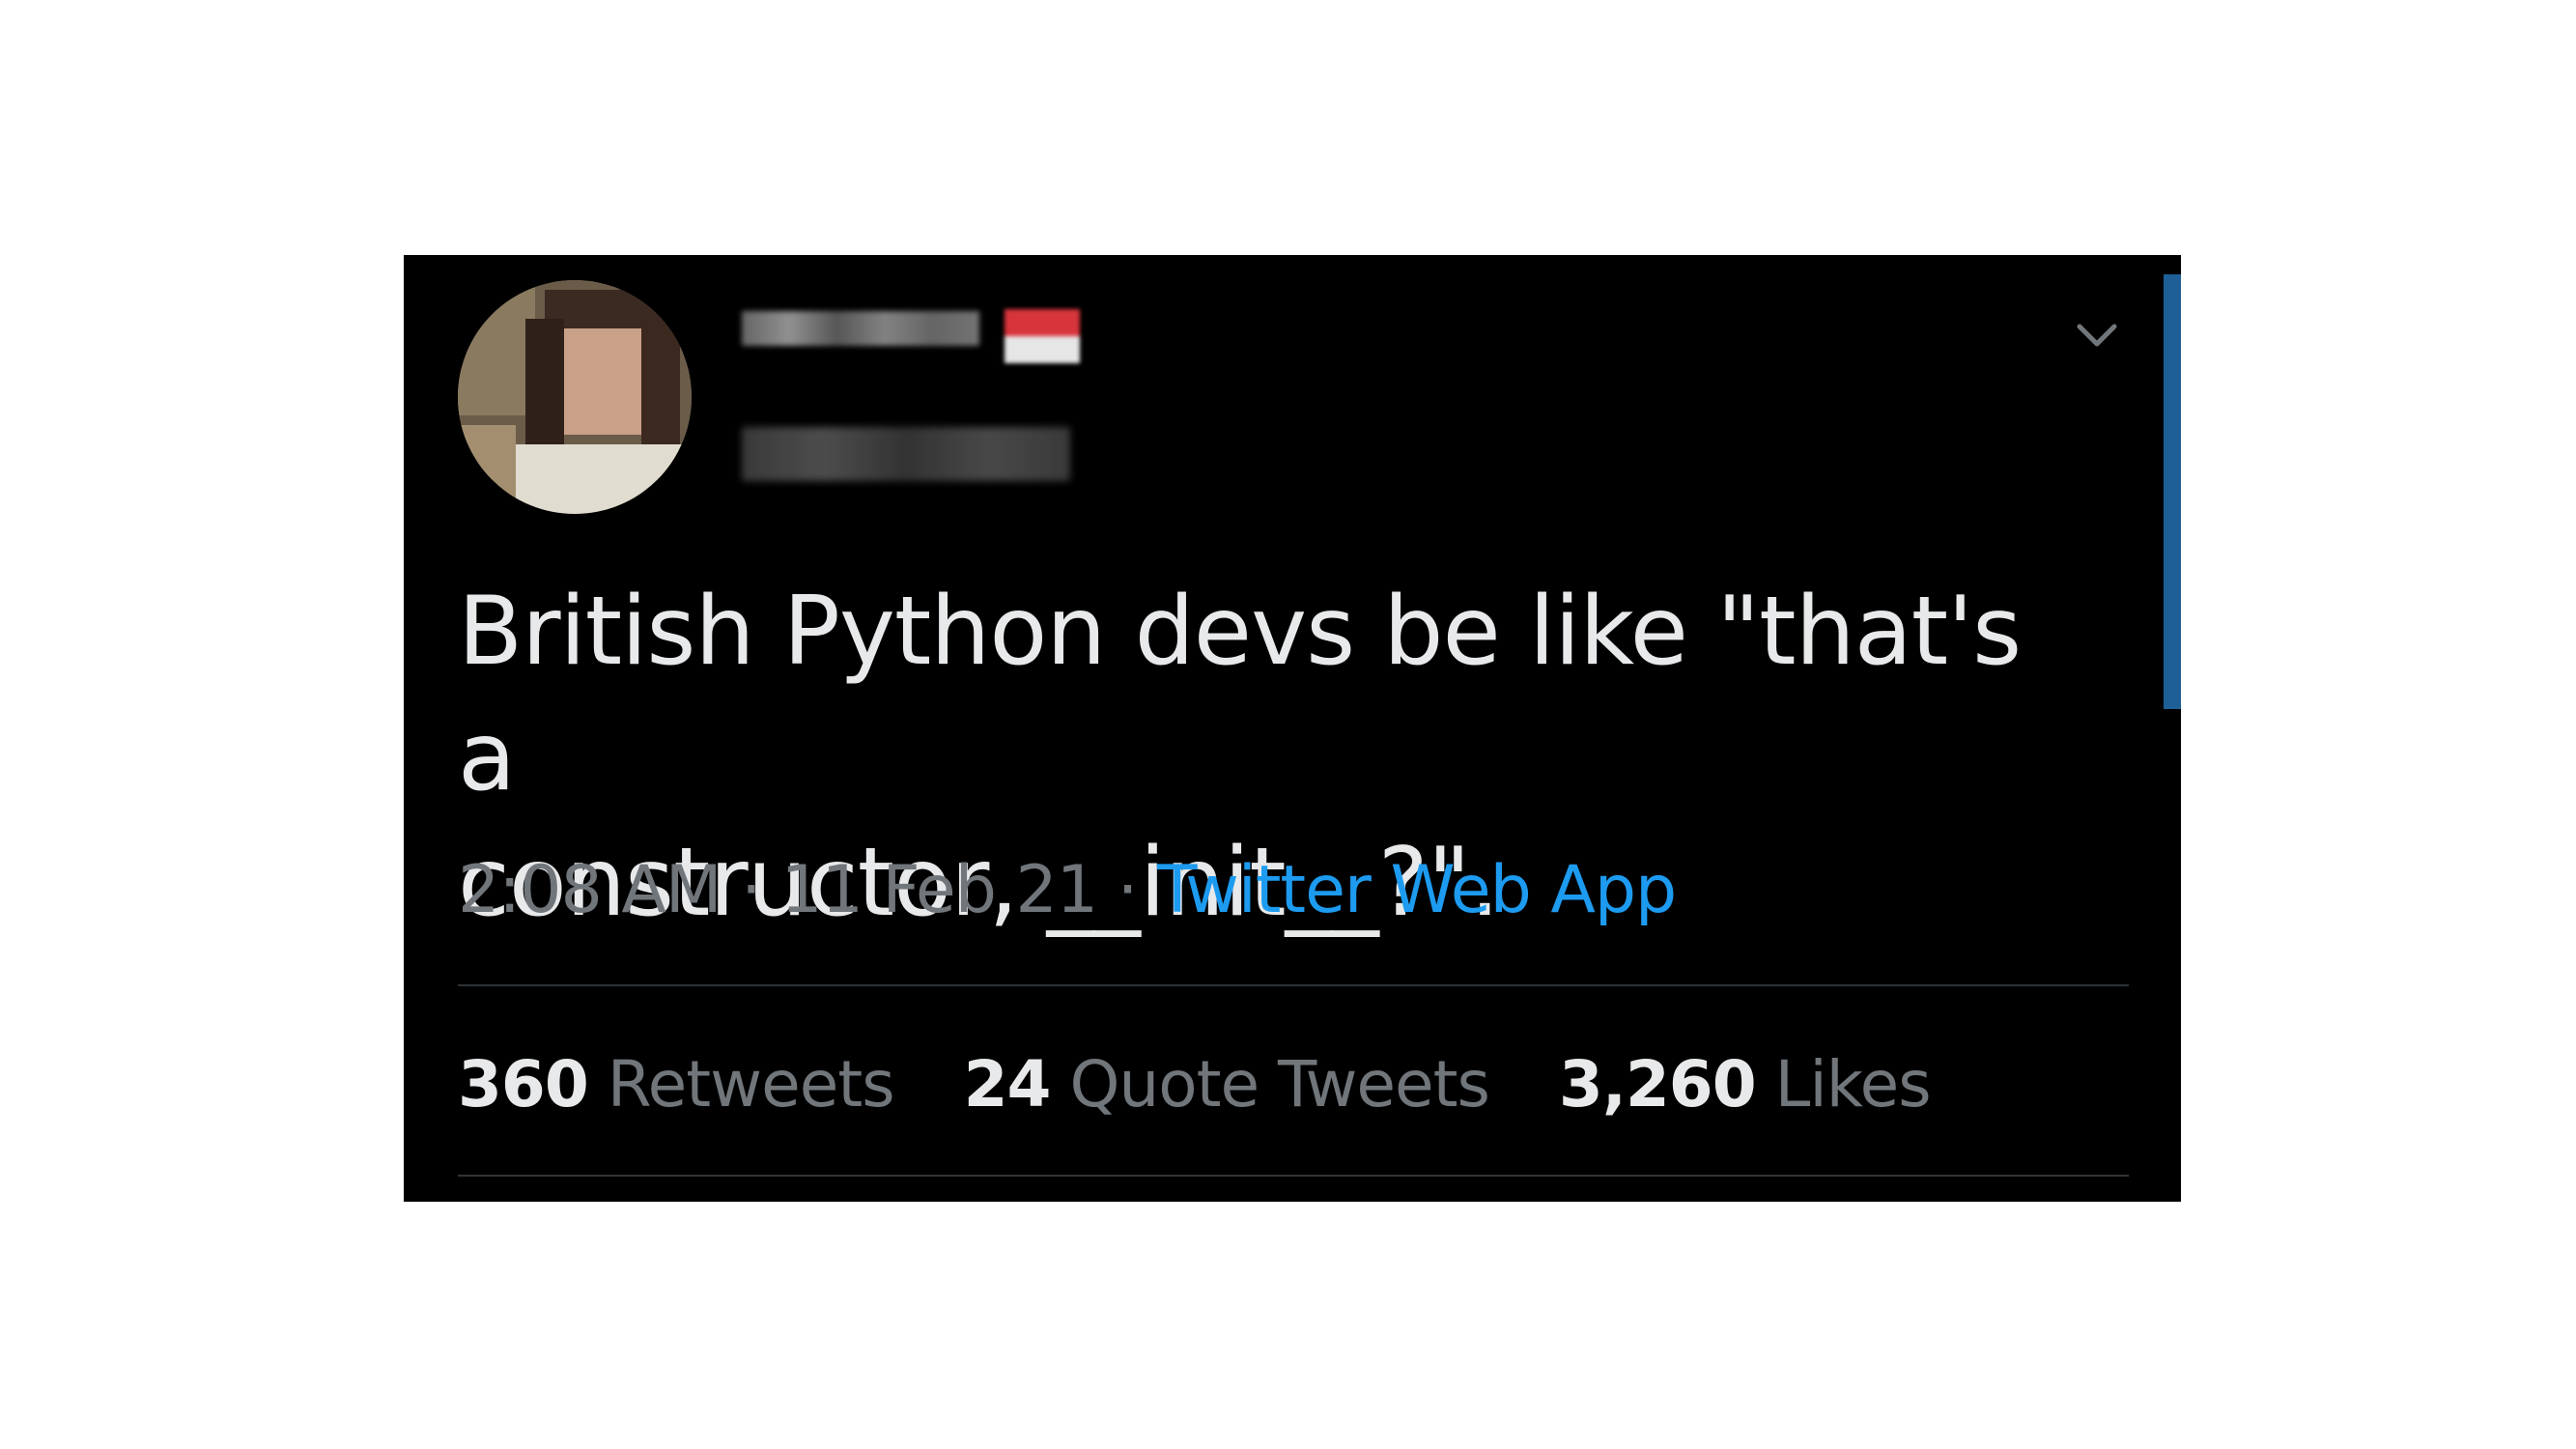  Describe the element at coordinates (906, 454) in the screenshot. I see `handle-blurred` at that location.